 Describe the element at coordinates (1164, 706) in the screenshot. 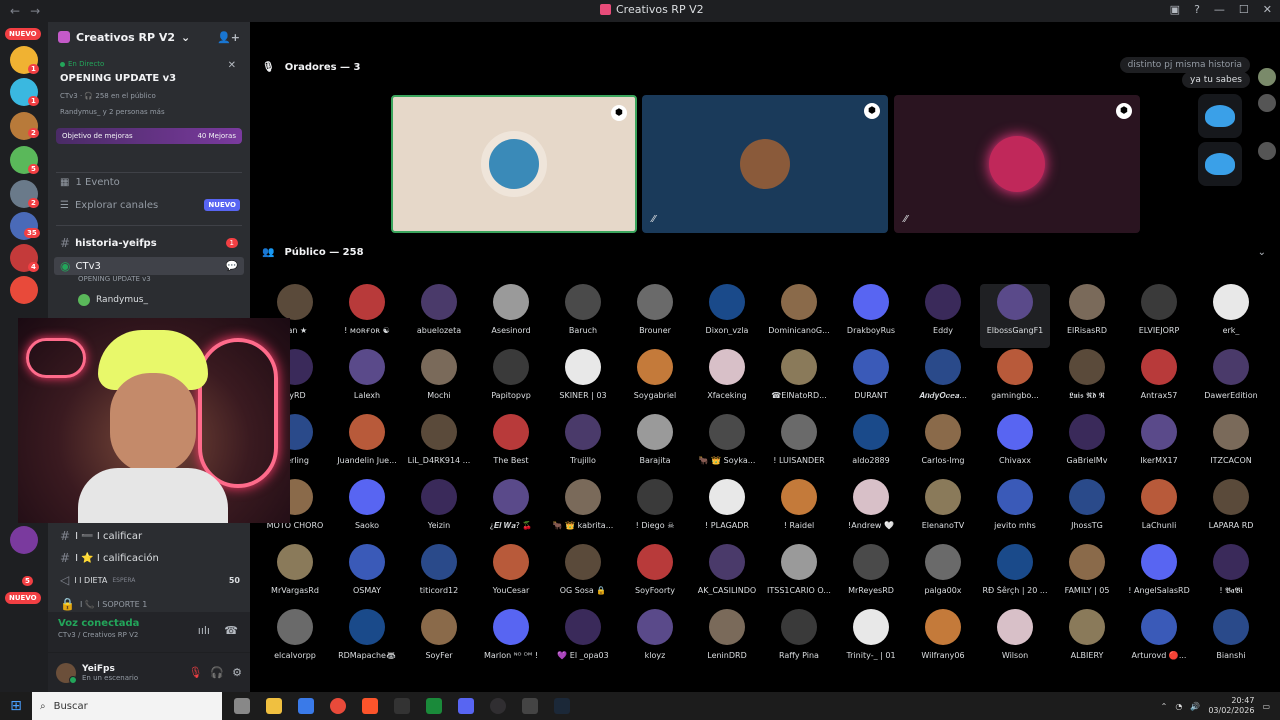

I see `chevron-up-icon: ⌃` at that location.